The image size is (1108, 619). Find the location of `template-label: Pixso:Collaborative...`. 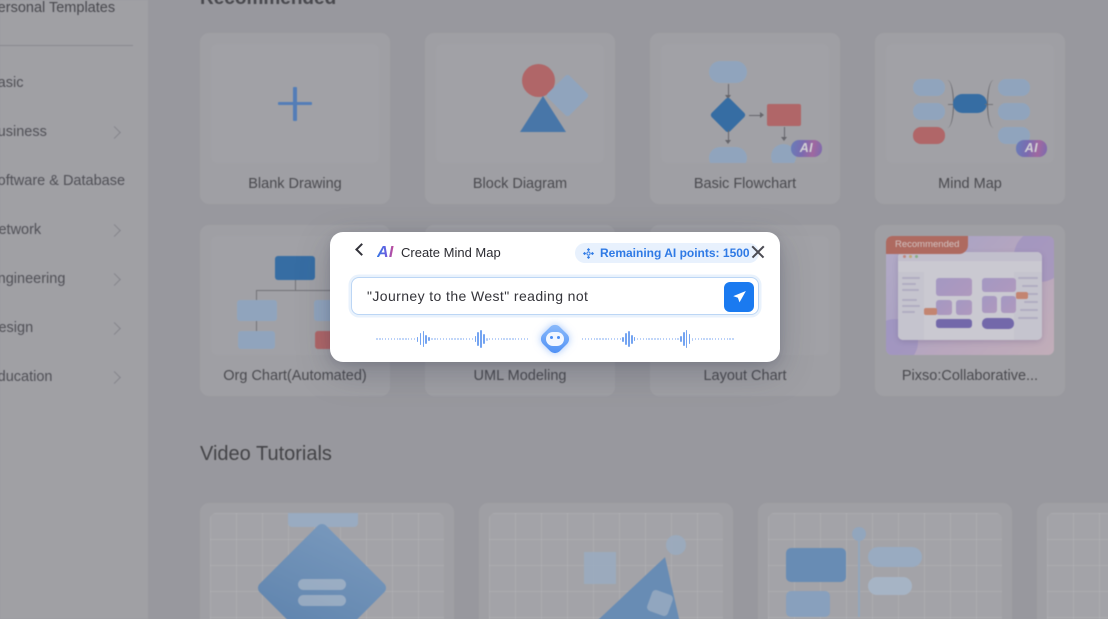

template-label: Pixso:Collaborative... is located at coordinates (970, 376).